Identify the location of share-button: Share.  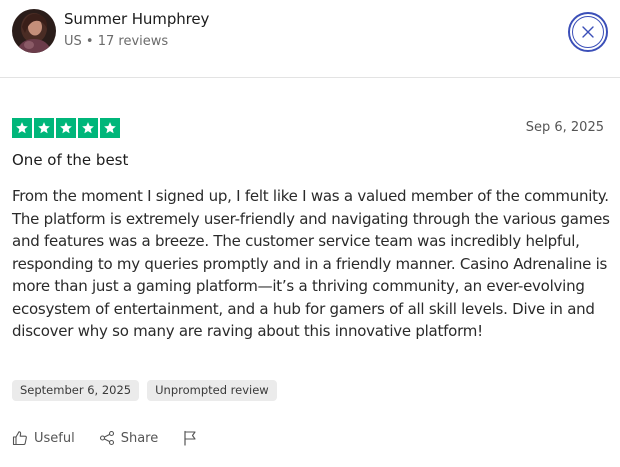
(129, 438).